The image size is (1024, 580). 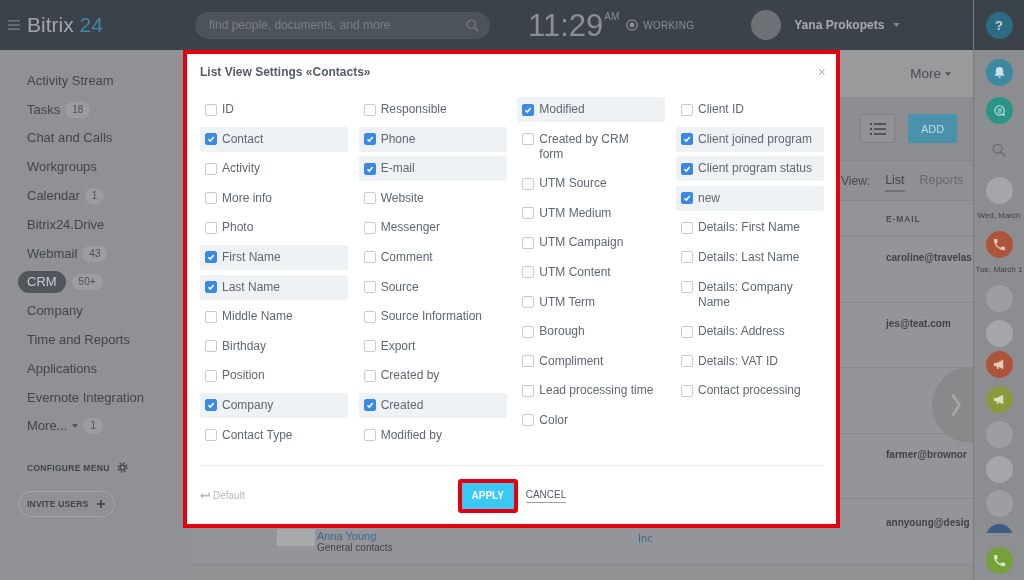 I want to click on sidebar-item: Webmail, so click(x=48, y=253).